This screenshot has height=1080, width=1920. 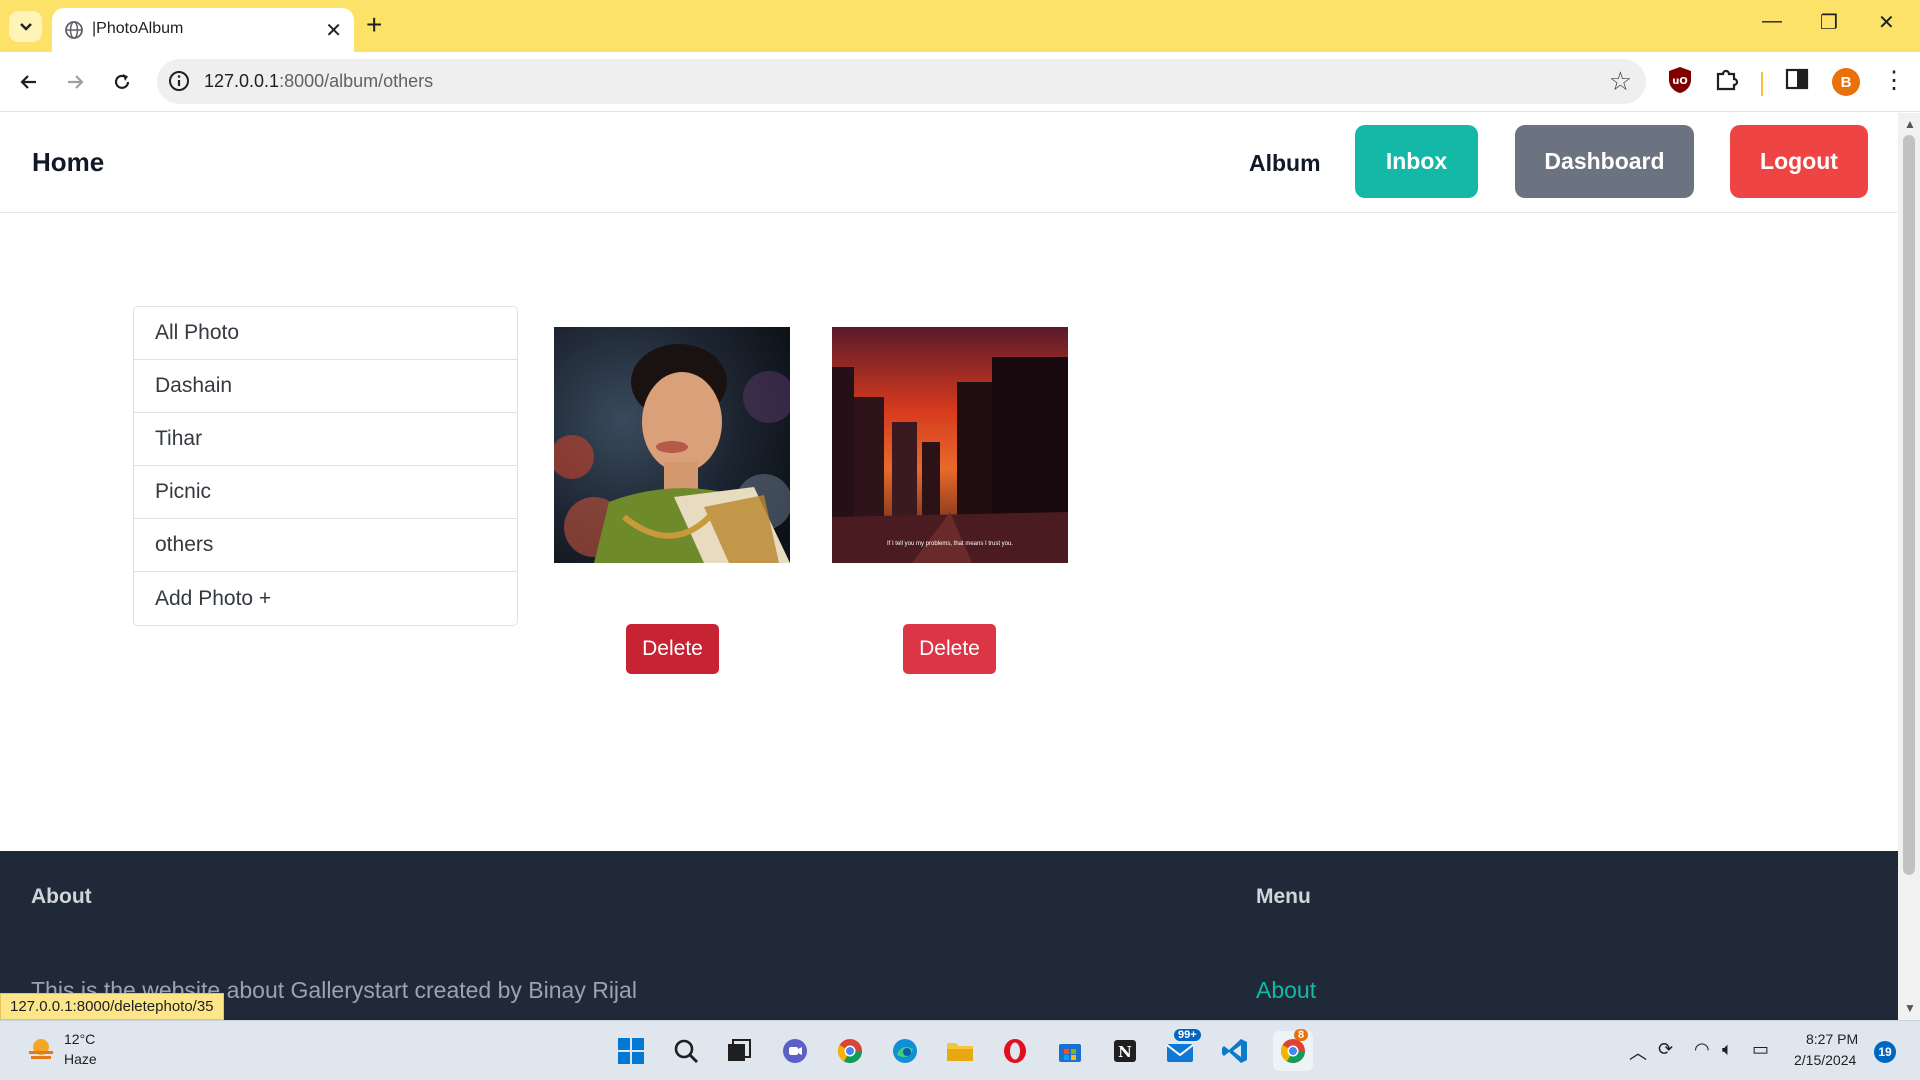 I want to click on inbox-button: Inbox, so click(x=1416, y=161).